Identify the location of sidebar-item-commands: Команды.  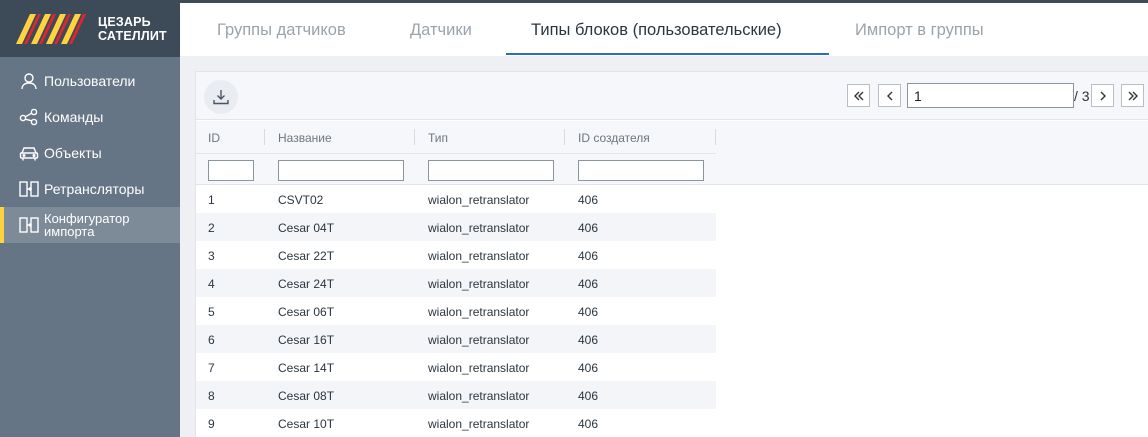
(90, 117).